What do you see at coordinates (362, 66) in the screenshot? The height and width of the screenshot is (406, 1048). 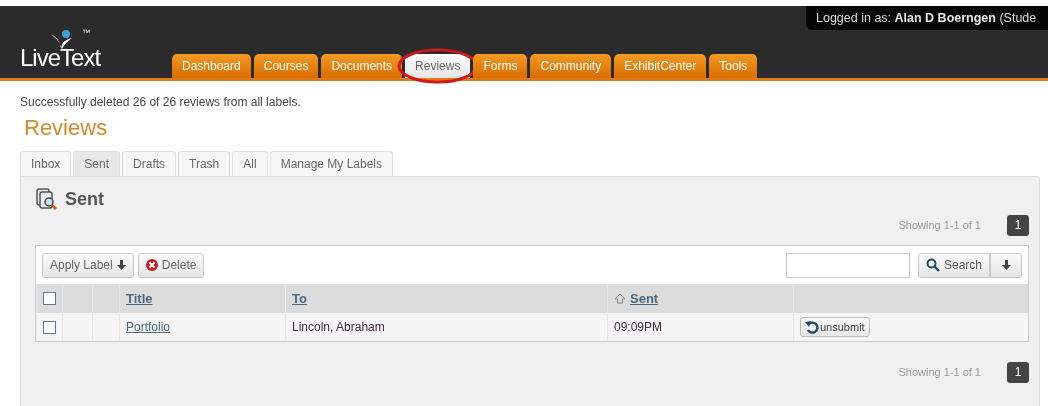 I see `nav-tab: Documents` at bounding box center [362, 66].